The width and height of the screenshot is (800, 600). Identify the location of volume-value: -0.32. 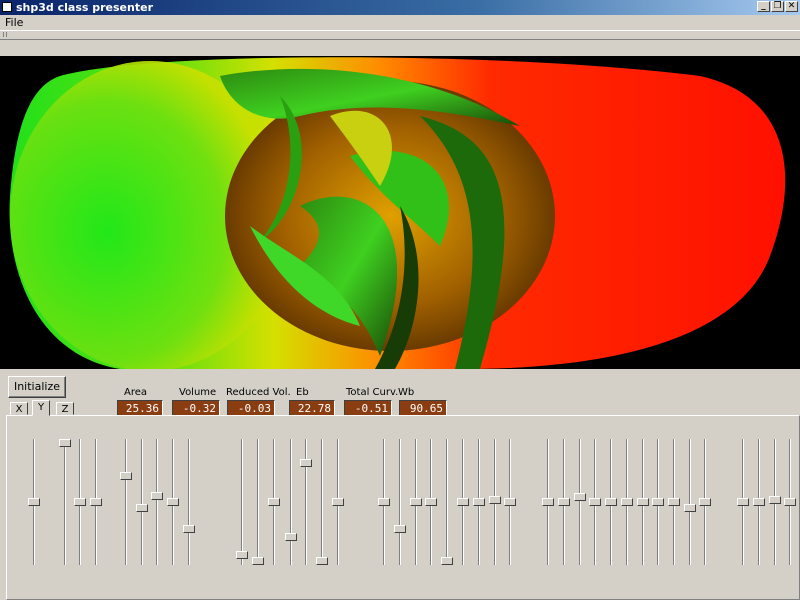
(196, 408).